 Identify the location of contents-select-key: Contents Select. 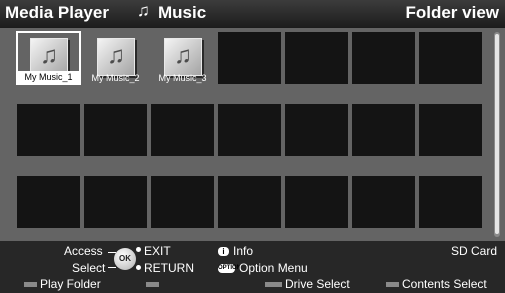
(436, 284).